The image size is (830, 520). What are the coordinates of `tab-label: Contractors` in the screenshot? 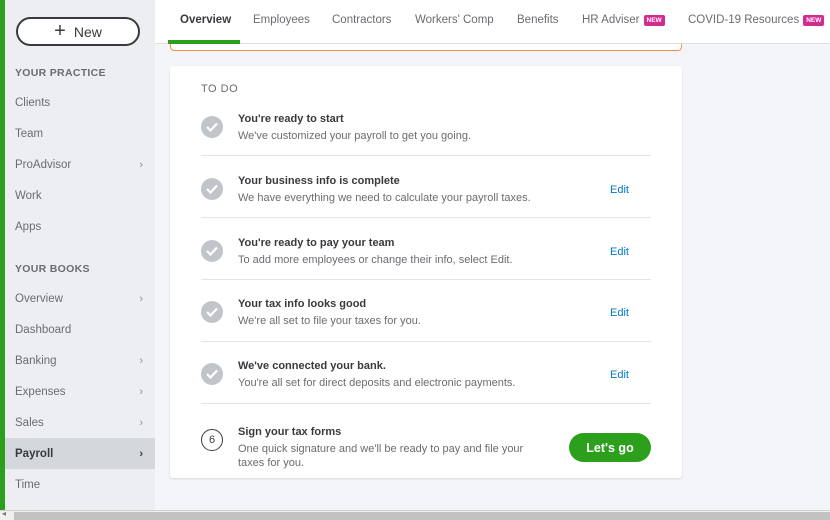 It's located at (362, 20).